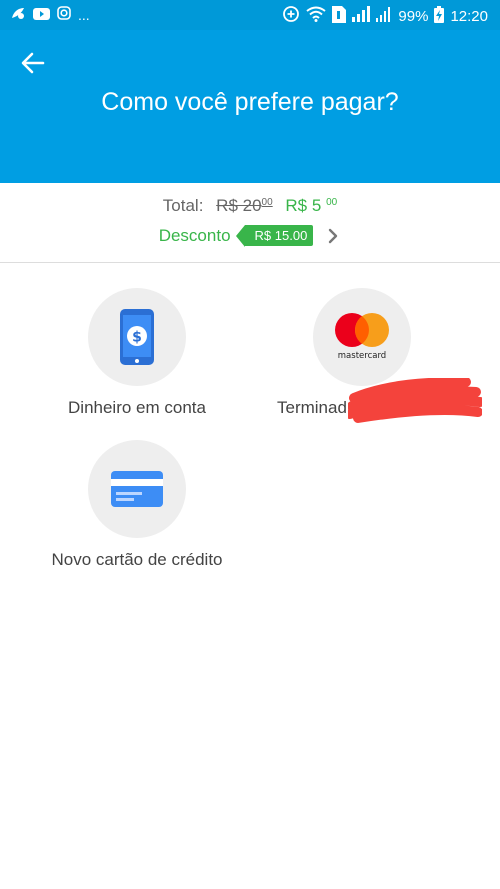  I want to click on discount-row: Desconto R$ 15.00, so click(250, 236).